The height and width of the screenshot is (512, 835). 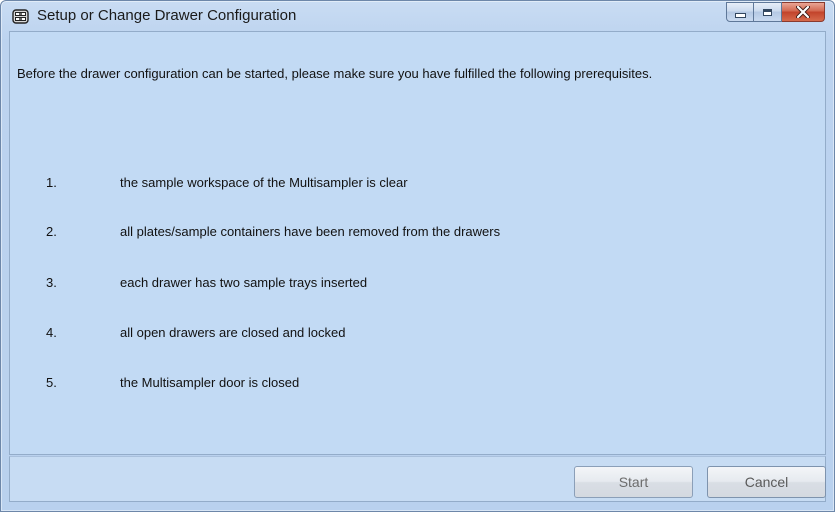 I want to click on close-button, so click(x=803, y=12).